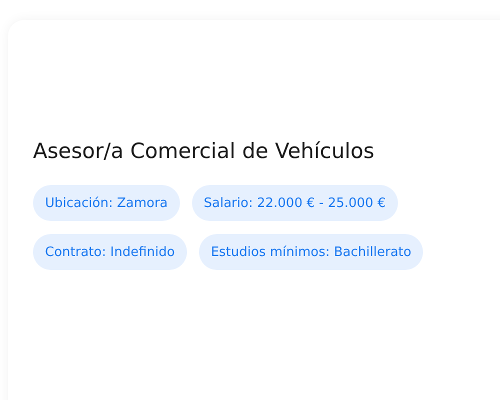 The width and height of the screenshot is (500, 400). Describe the element at coordinates (311, 252) in the screenshot. I see `tag-chip: Estudios mínimos: Bachillerato` at that location.